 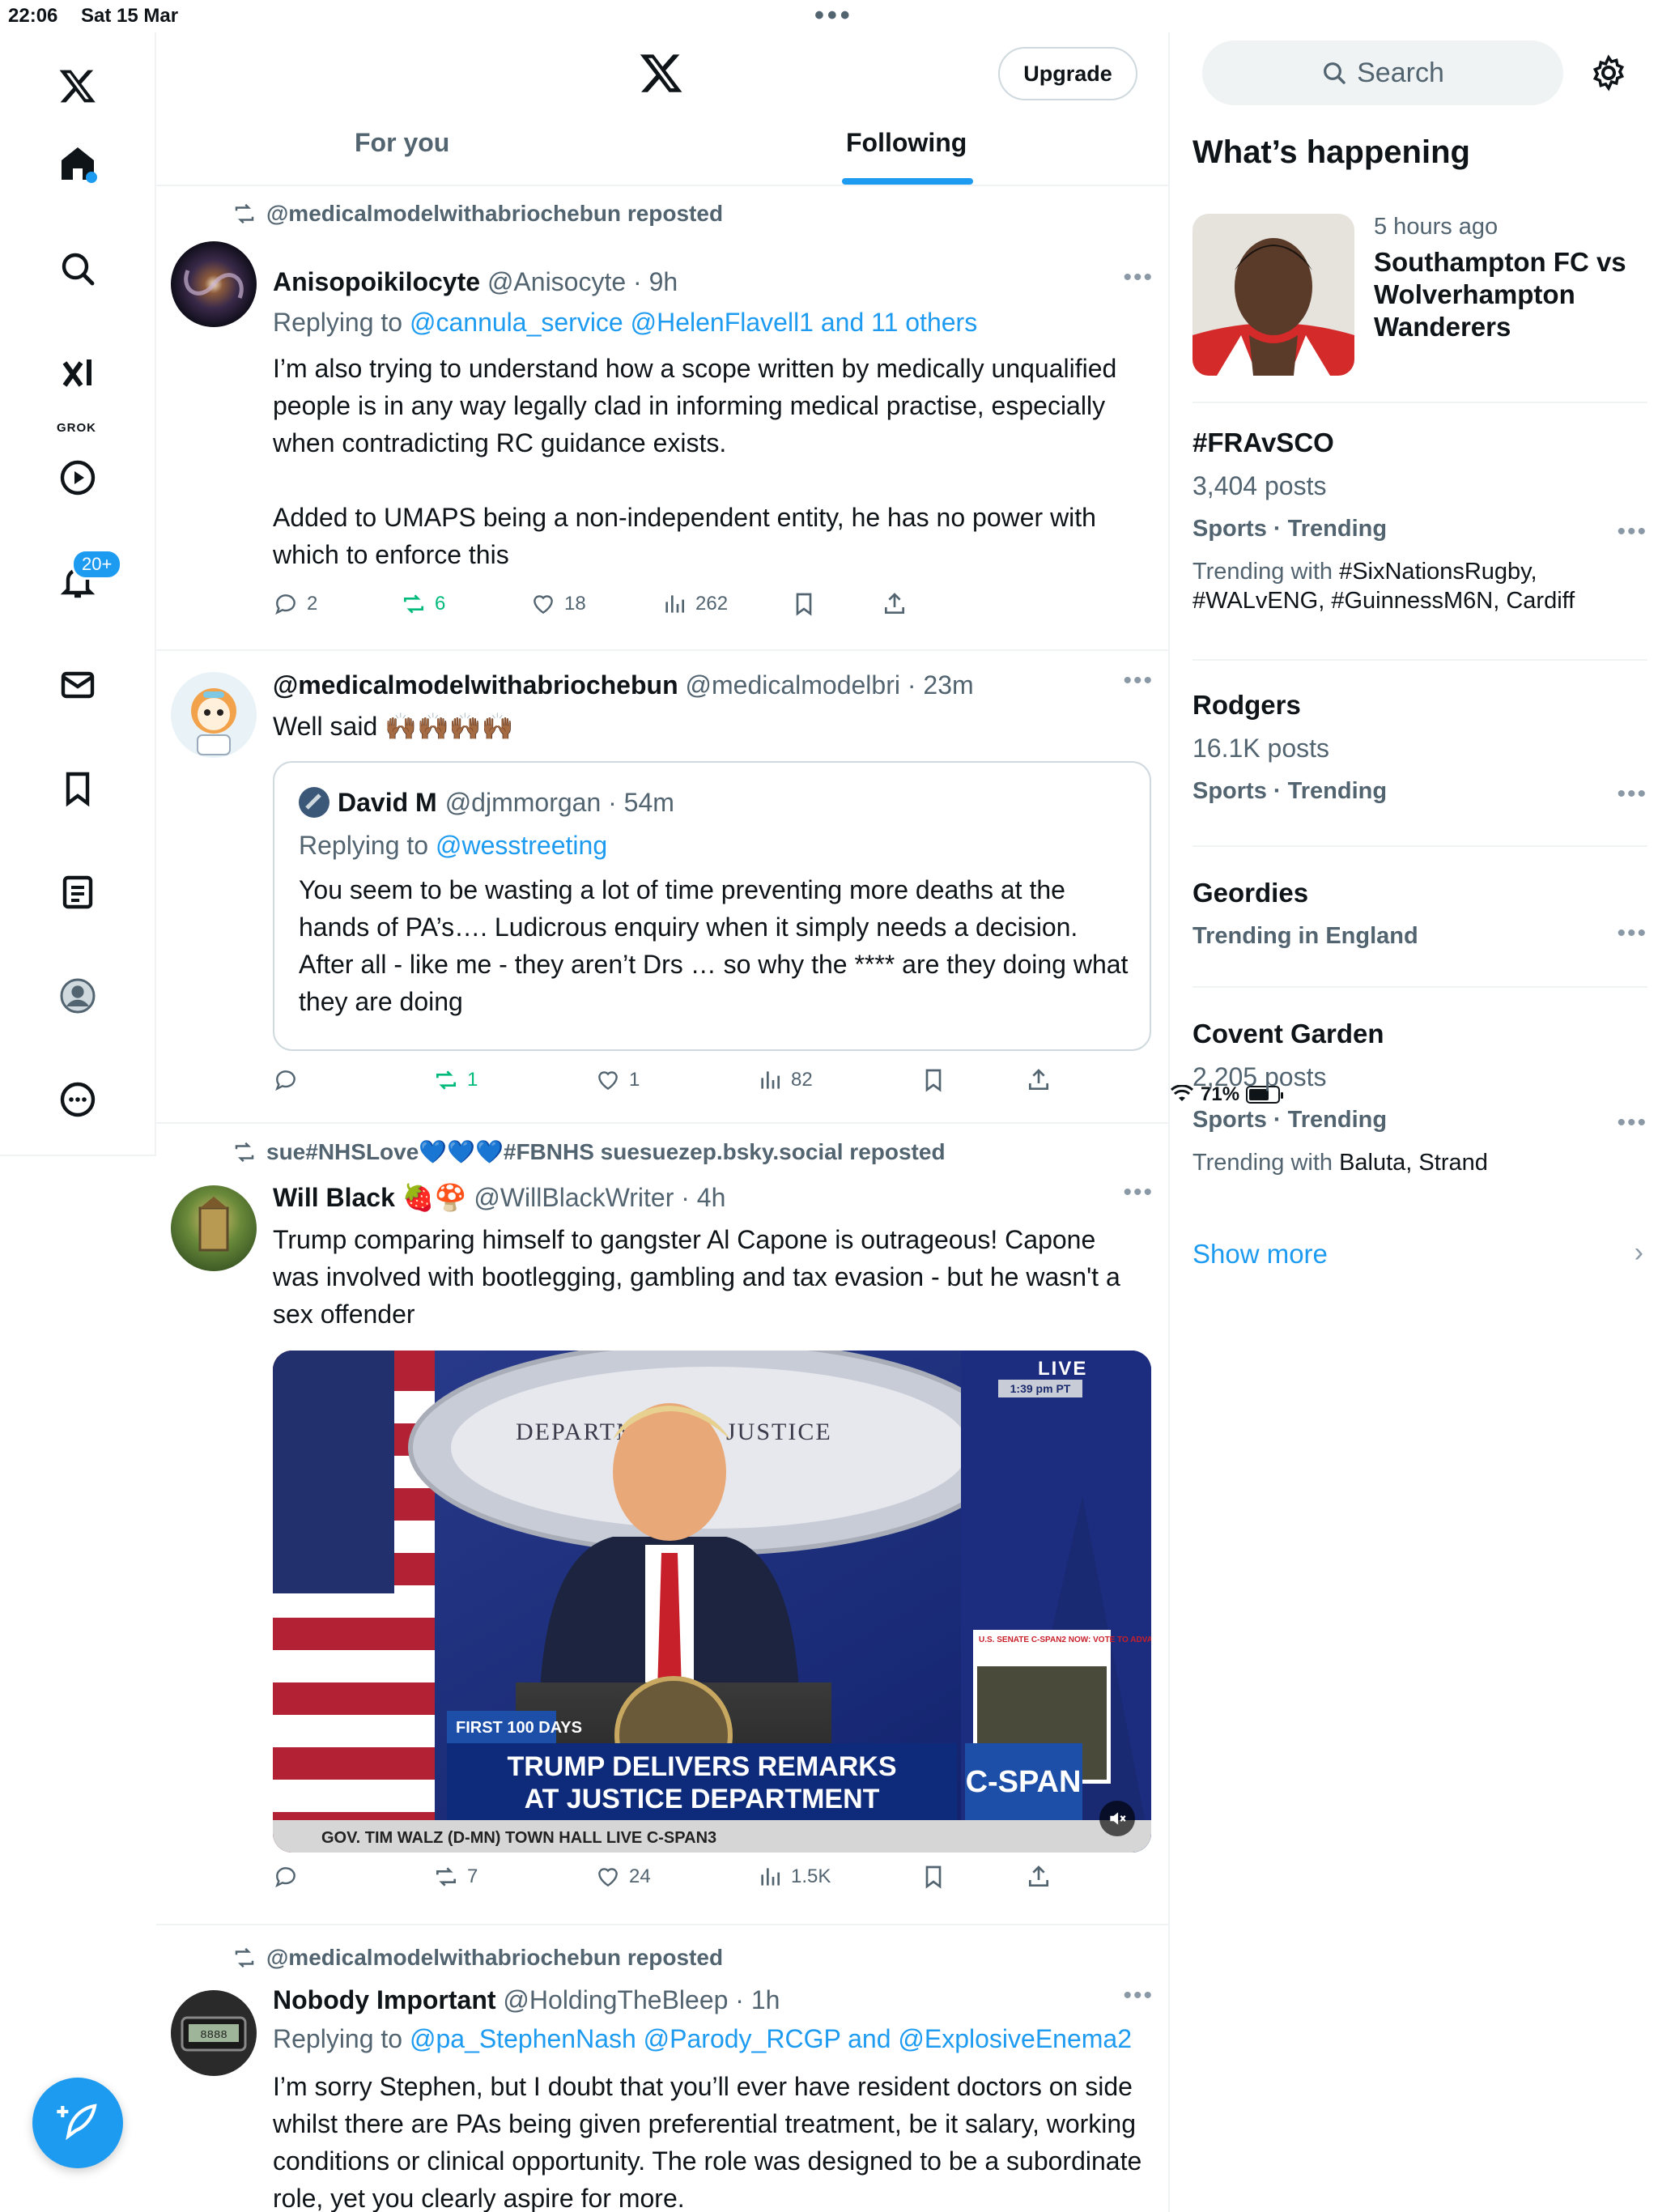 What do you see at coordinates (1419, 403) in the screenshot?
I see `divider` at bounding box center [1419, 403].